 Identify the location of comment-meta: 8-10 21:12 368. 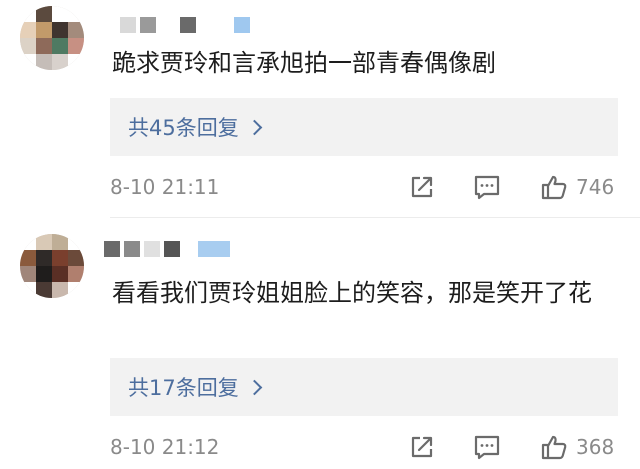
(375, 447).